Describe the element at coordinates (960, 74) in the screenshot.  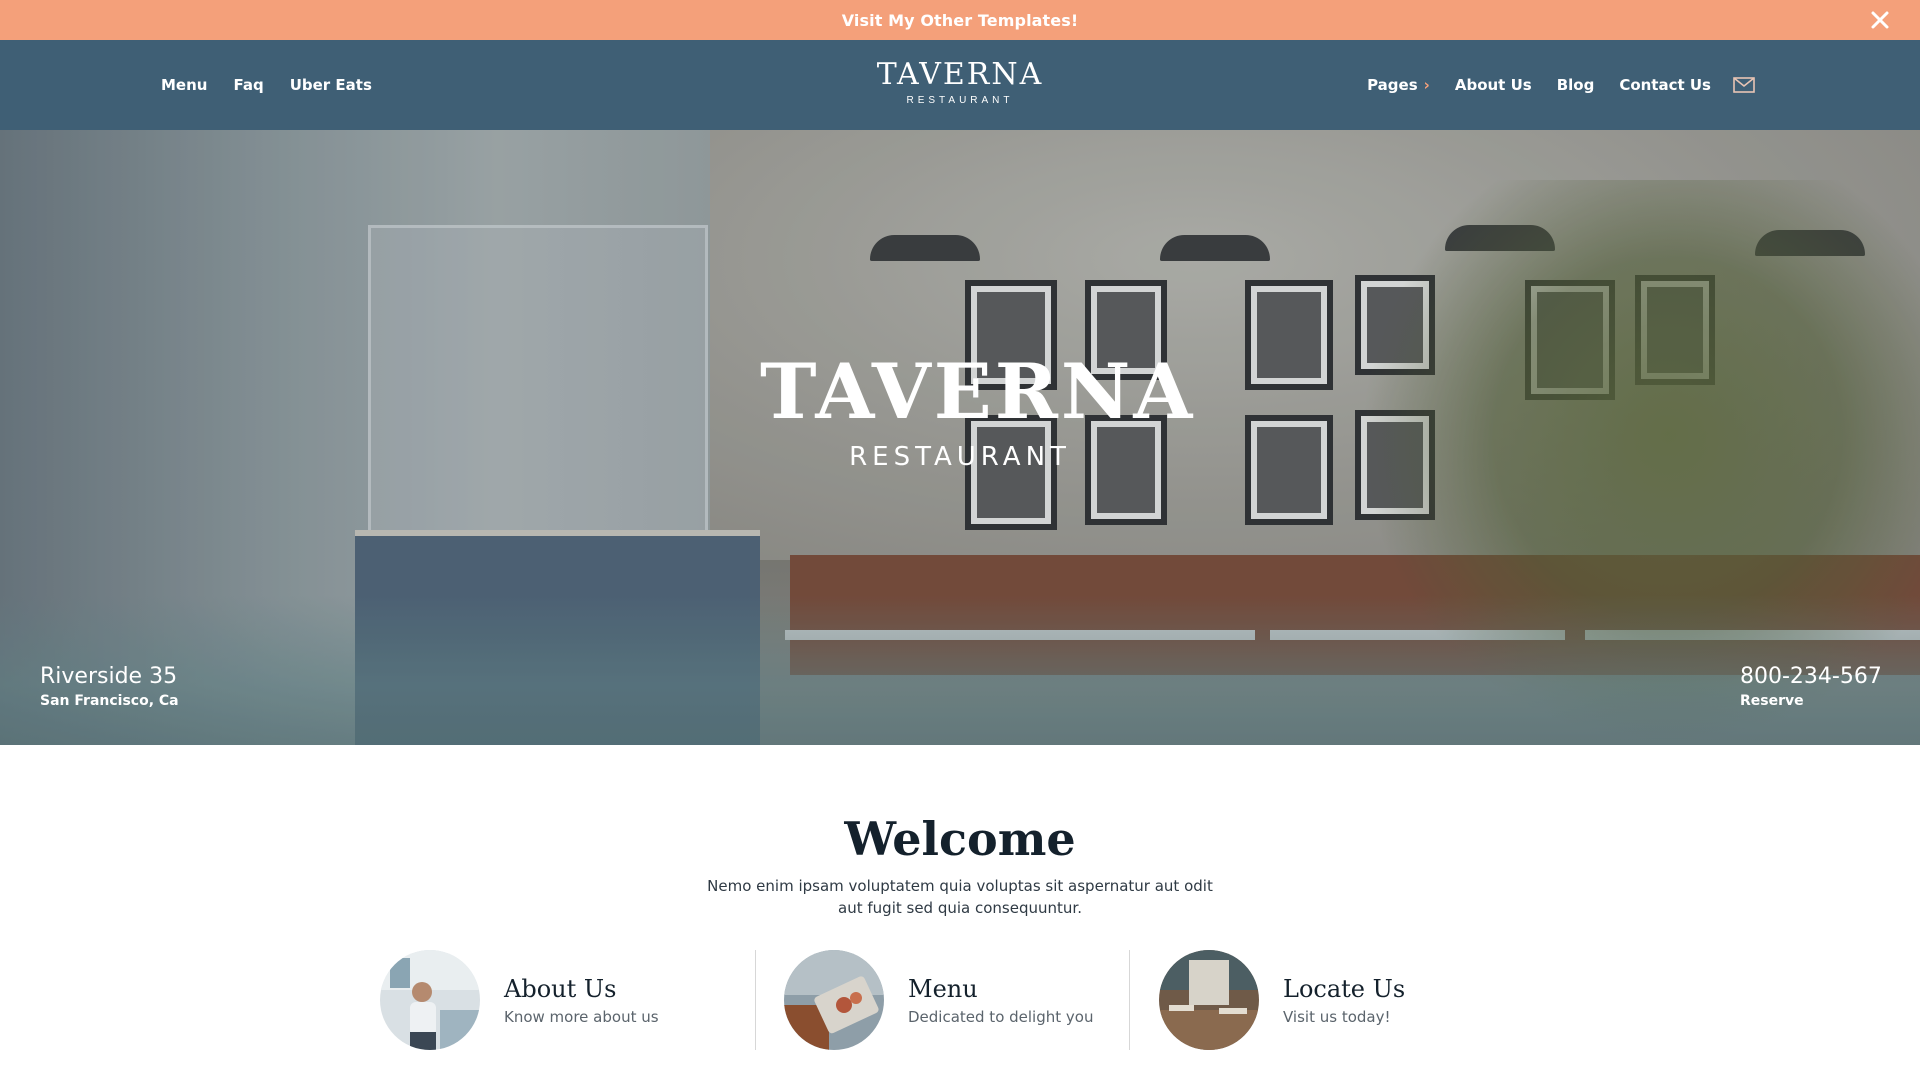
I see `logo-wordmark: TAVERNA` at that location.